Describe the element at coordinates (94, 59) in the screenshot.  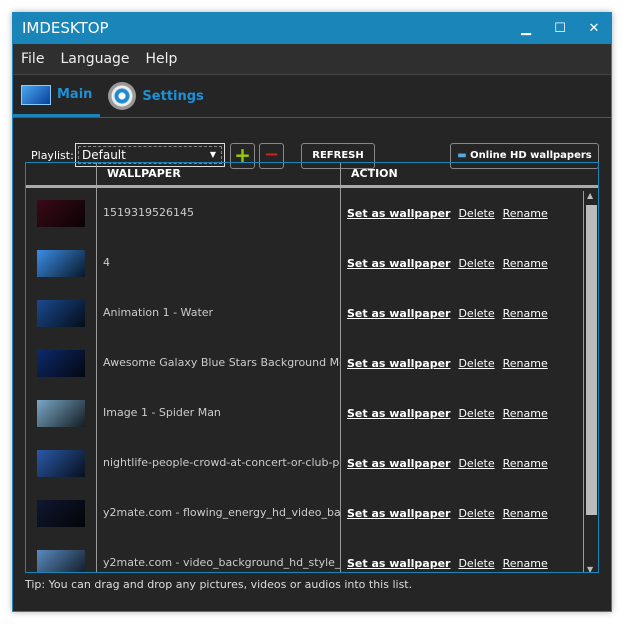
I see `menu-language: Language` at that location.